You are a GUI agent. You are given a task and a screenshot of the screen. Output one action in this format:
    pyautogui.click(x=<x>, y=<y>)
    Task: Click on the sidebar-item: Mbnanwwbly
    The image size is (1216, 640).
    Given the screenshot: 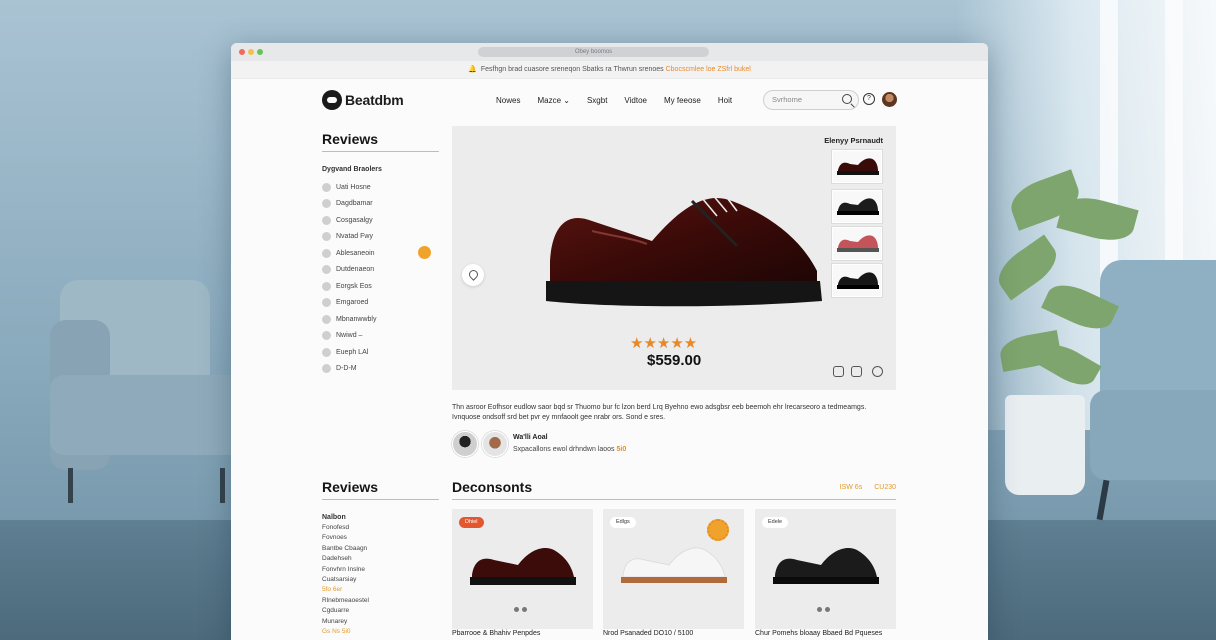 What is the action you would take?
    pyautogui.click(x=380, y=319)
    